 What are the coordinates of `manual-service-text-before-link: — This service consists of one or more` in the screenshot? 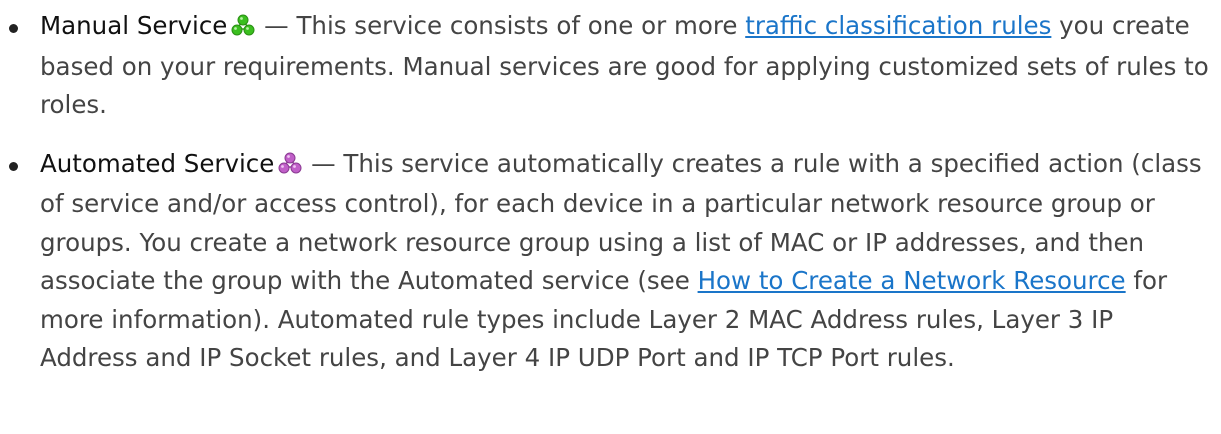 It's located at (501, 25).